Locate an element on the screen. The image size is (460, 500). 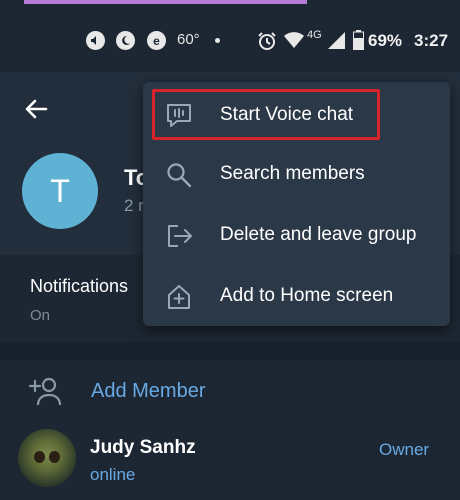
network-type-text: 4G is located at coordinates (314, 35).